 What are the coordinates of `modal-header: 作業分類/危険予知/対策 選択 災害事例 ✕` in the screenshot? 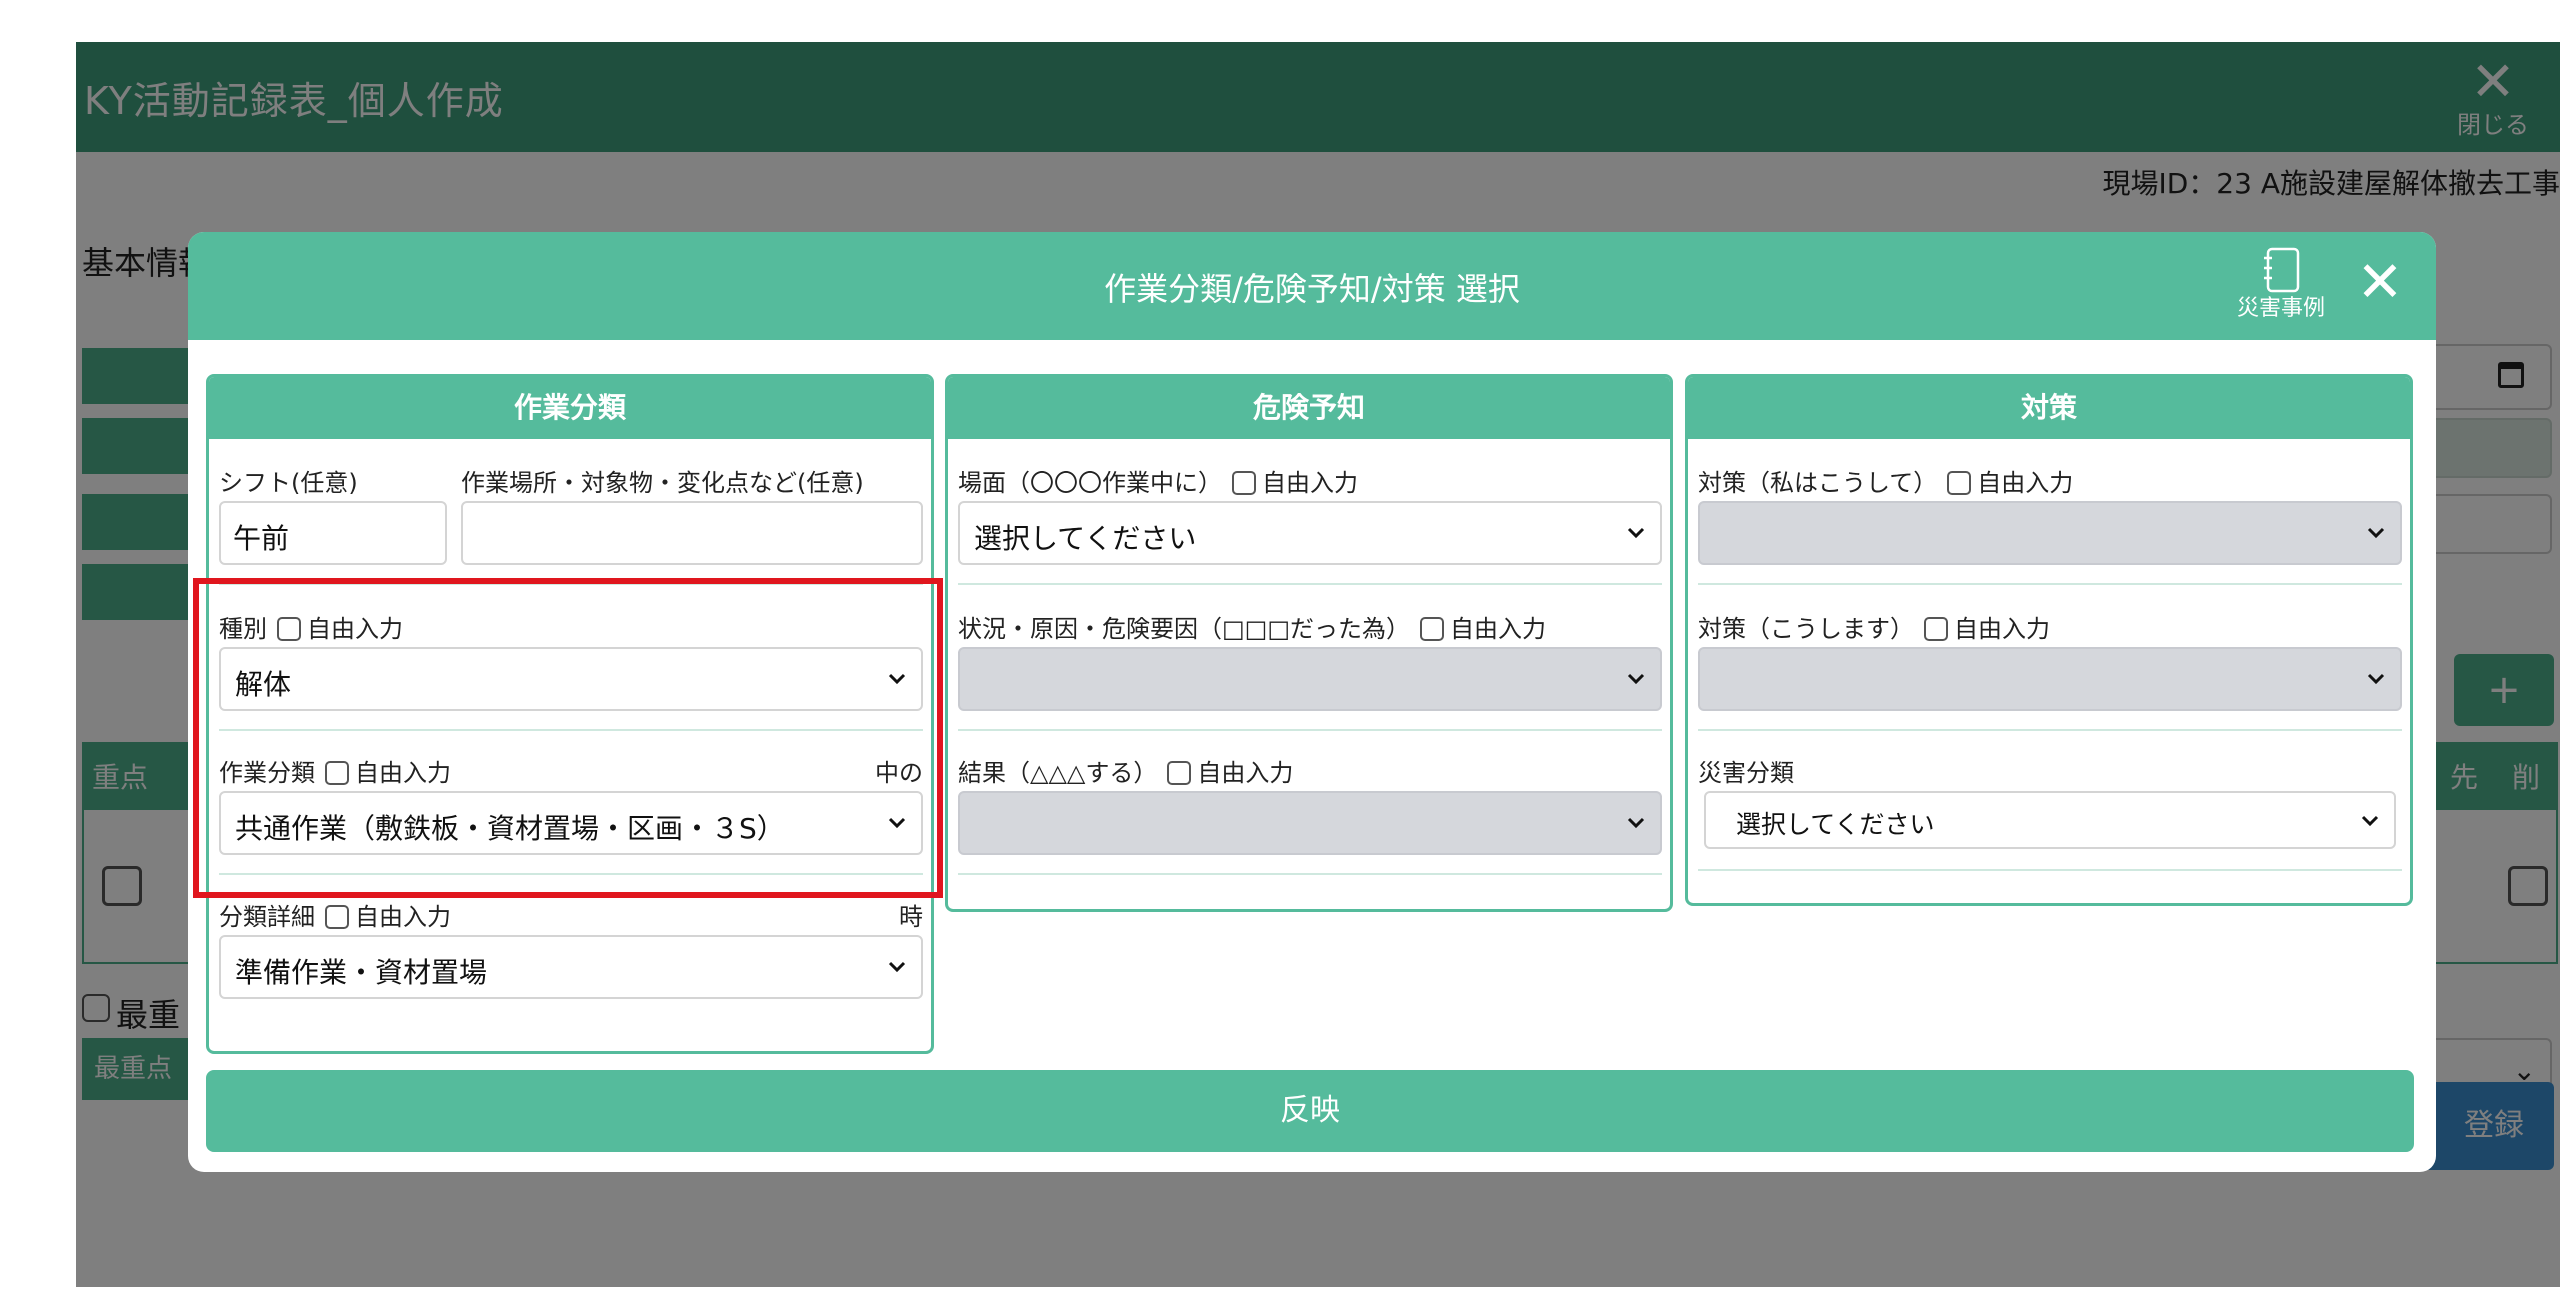 It's located at (1312, 286).